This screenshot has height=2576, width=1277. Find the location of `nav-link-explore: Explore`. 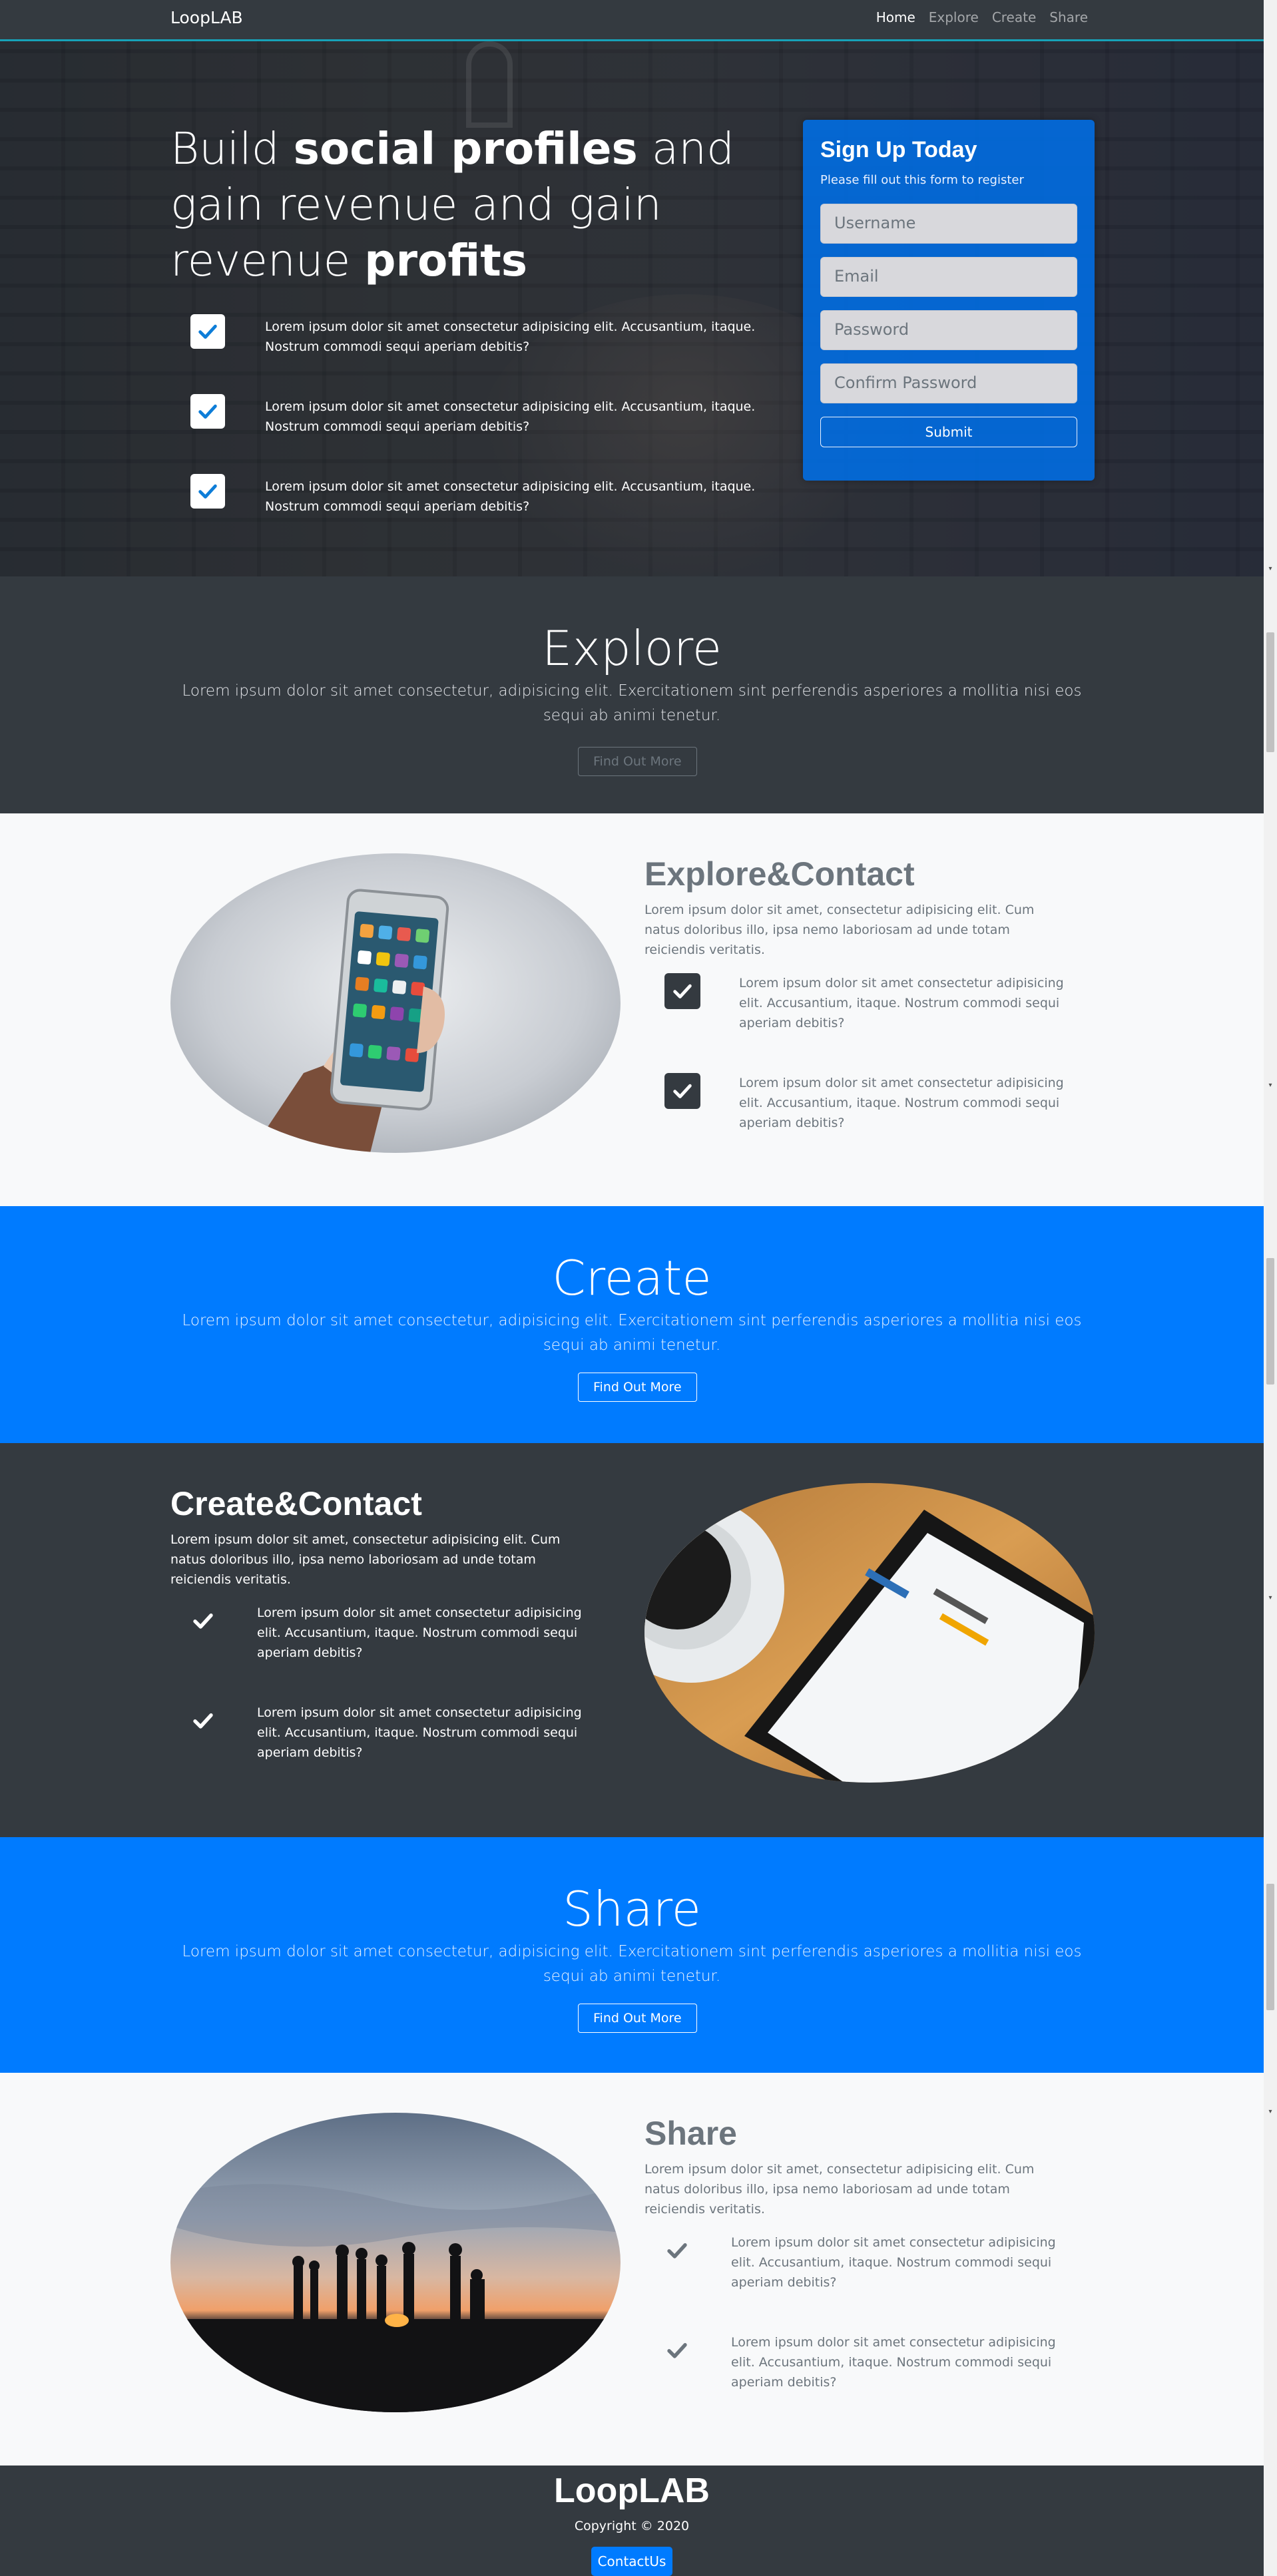

nav-link-explore: Explore is located at coordinates (954, 17).